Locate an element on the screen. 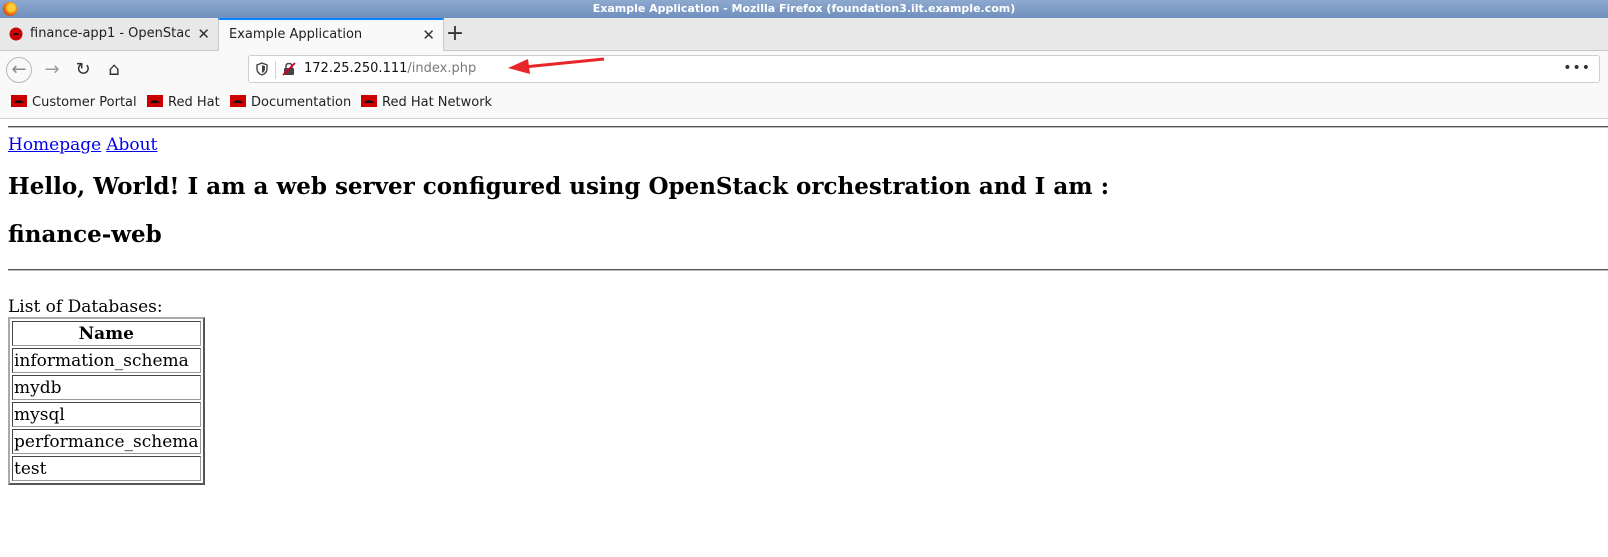  forward-button: → is located at coordinates (52, 70).